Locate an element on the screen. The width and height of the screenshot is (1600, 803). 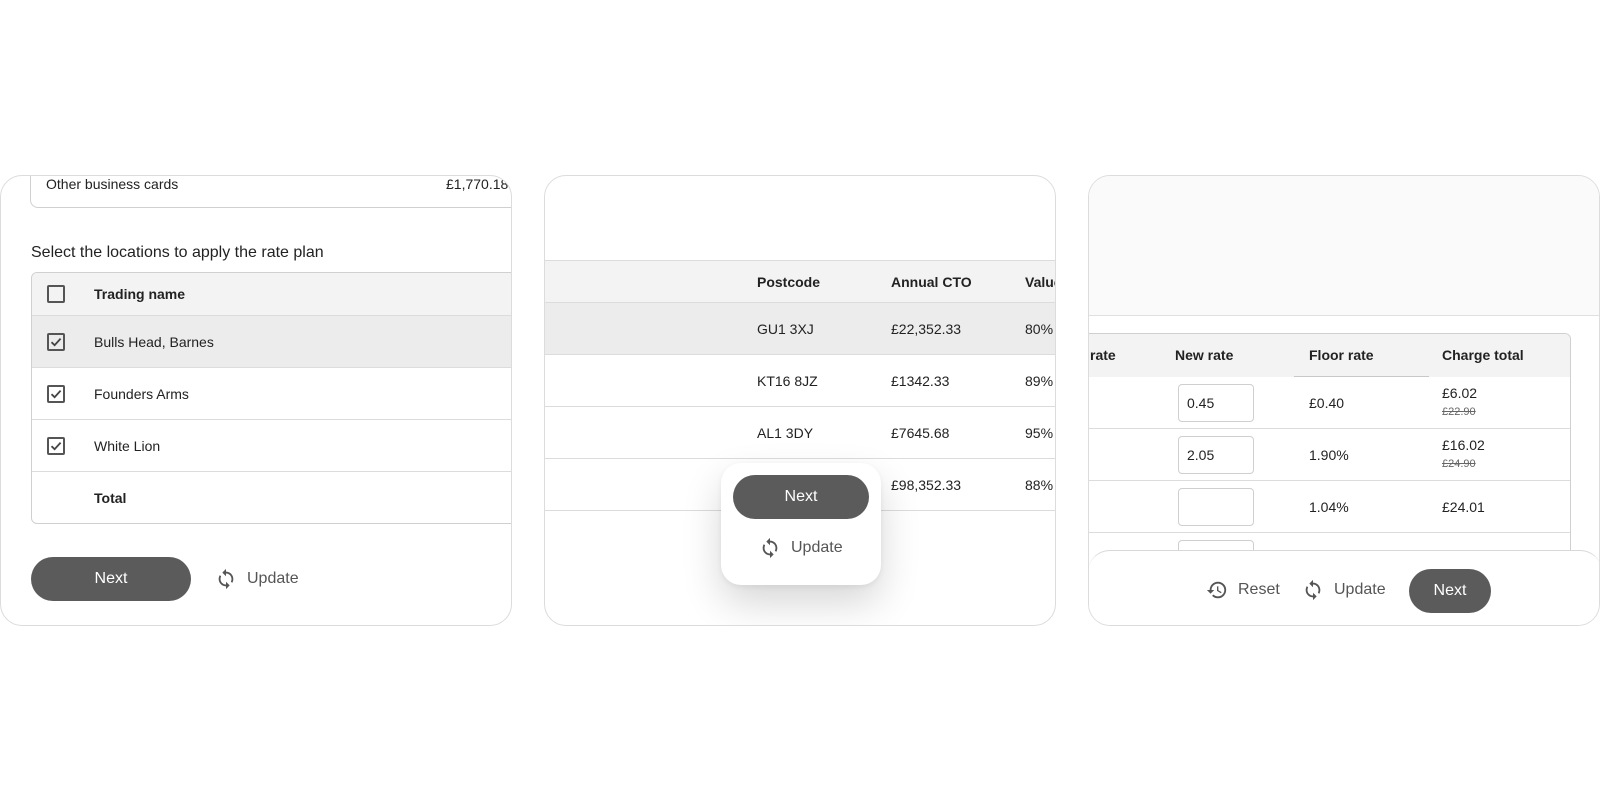
new-rate-input: 2.05 is located at coordinates (1216, 455).